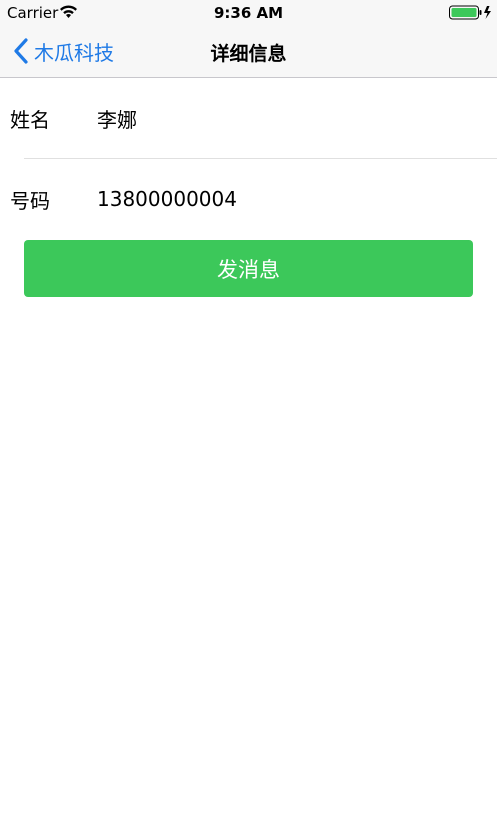 The height and width of the screenshot is (833, 497). Describe the element at coordinates (248, 118) in the screenshot. I see `name-row: 姓名 李娜` at that location.